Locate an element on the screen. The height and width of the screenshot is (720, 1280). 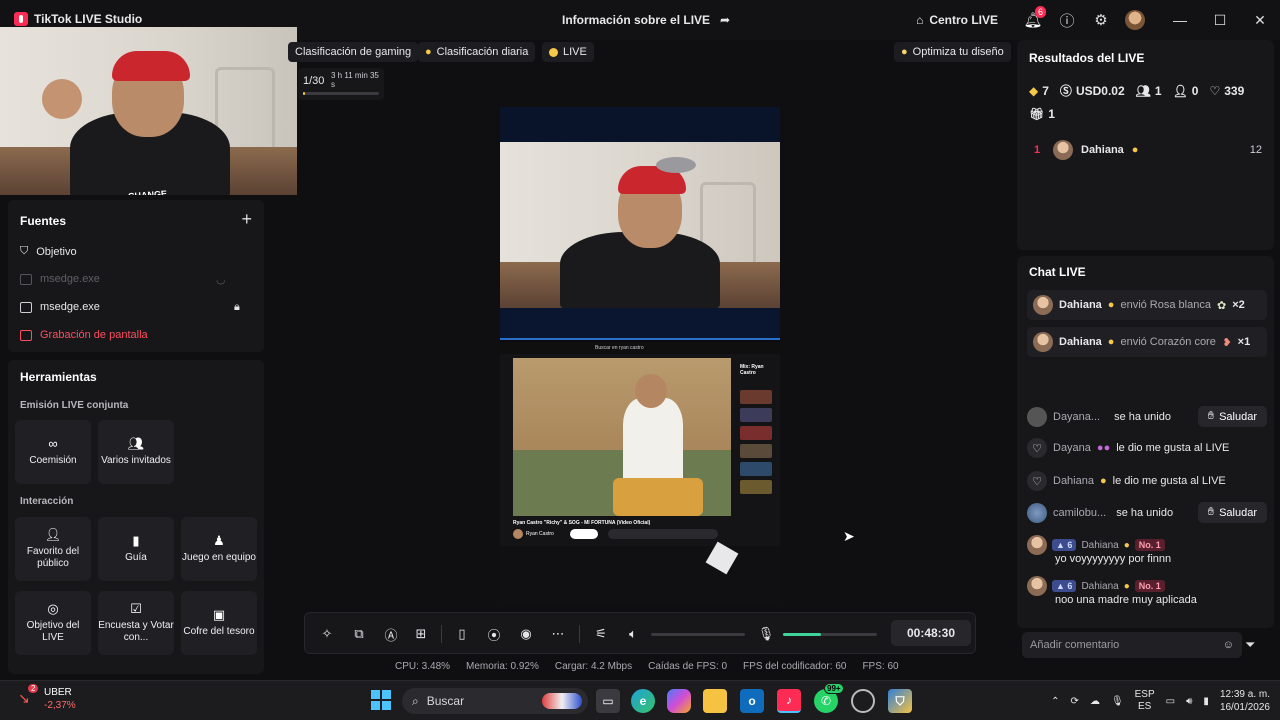
lock-icon: 🔒︎ is located at coordinates (237, 307).